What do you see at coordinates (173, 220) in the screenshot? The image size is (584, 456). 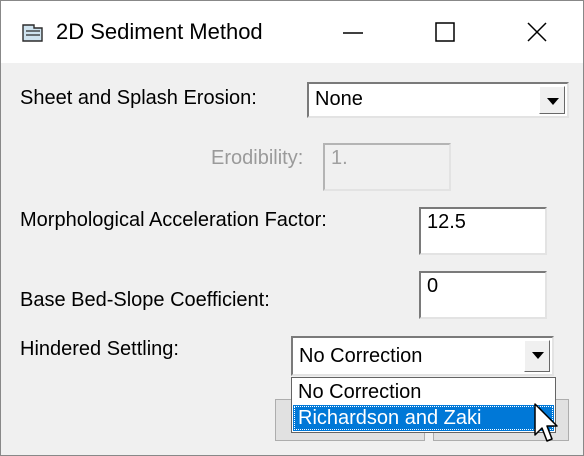 I see `morph-accel-label: Morphological Acceleration Factor:` at bounding box center [173, 220].